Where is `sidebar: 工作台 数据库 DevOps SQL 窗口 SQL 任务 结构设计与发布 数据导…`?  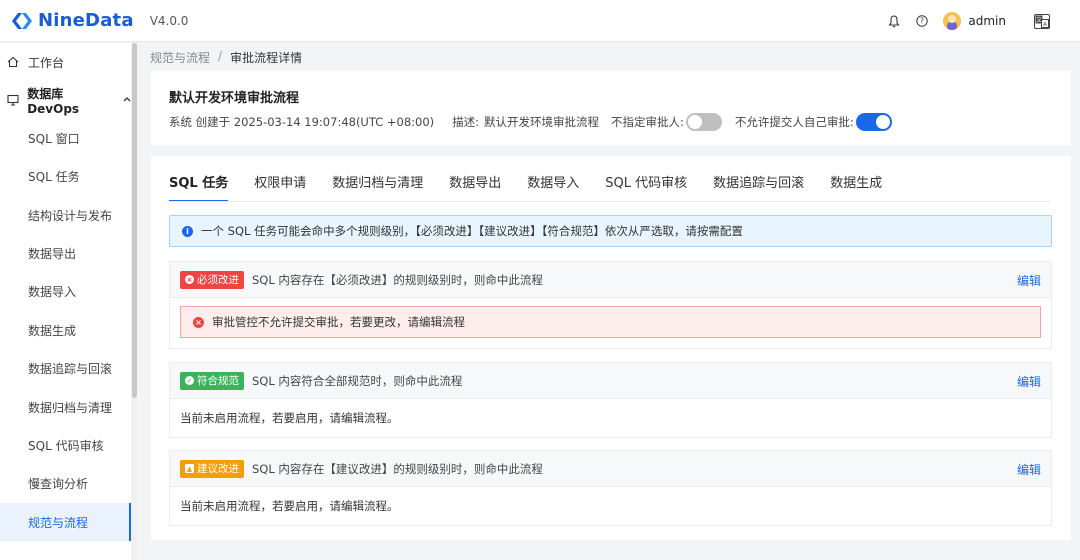 sidebar: 工作台 数据库 DevOps SQL 窗口 SQL 任务 结构设计与发布 数据导… is located at coordinates (68, 301).